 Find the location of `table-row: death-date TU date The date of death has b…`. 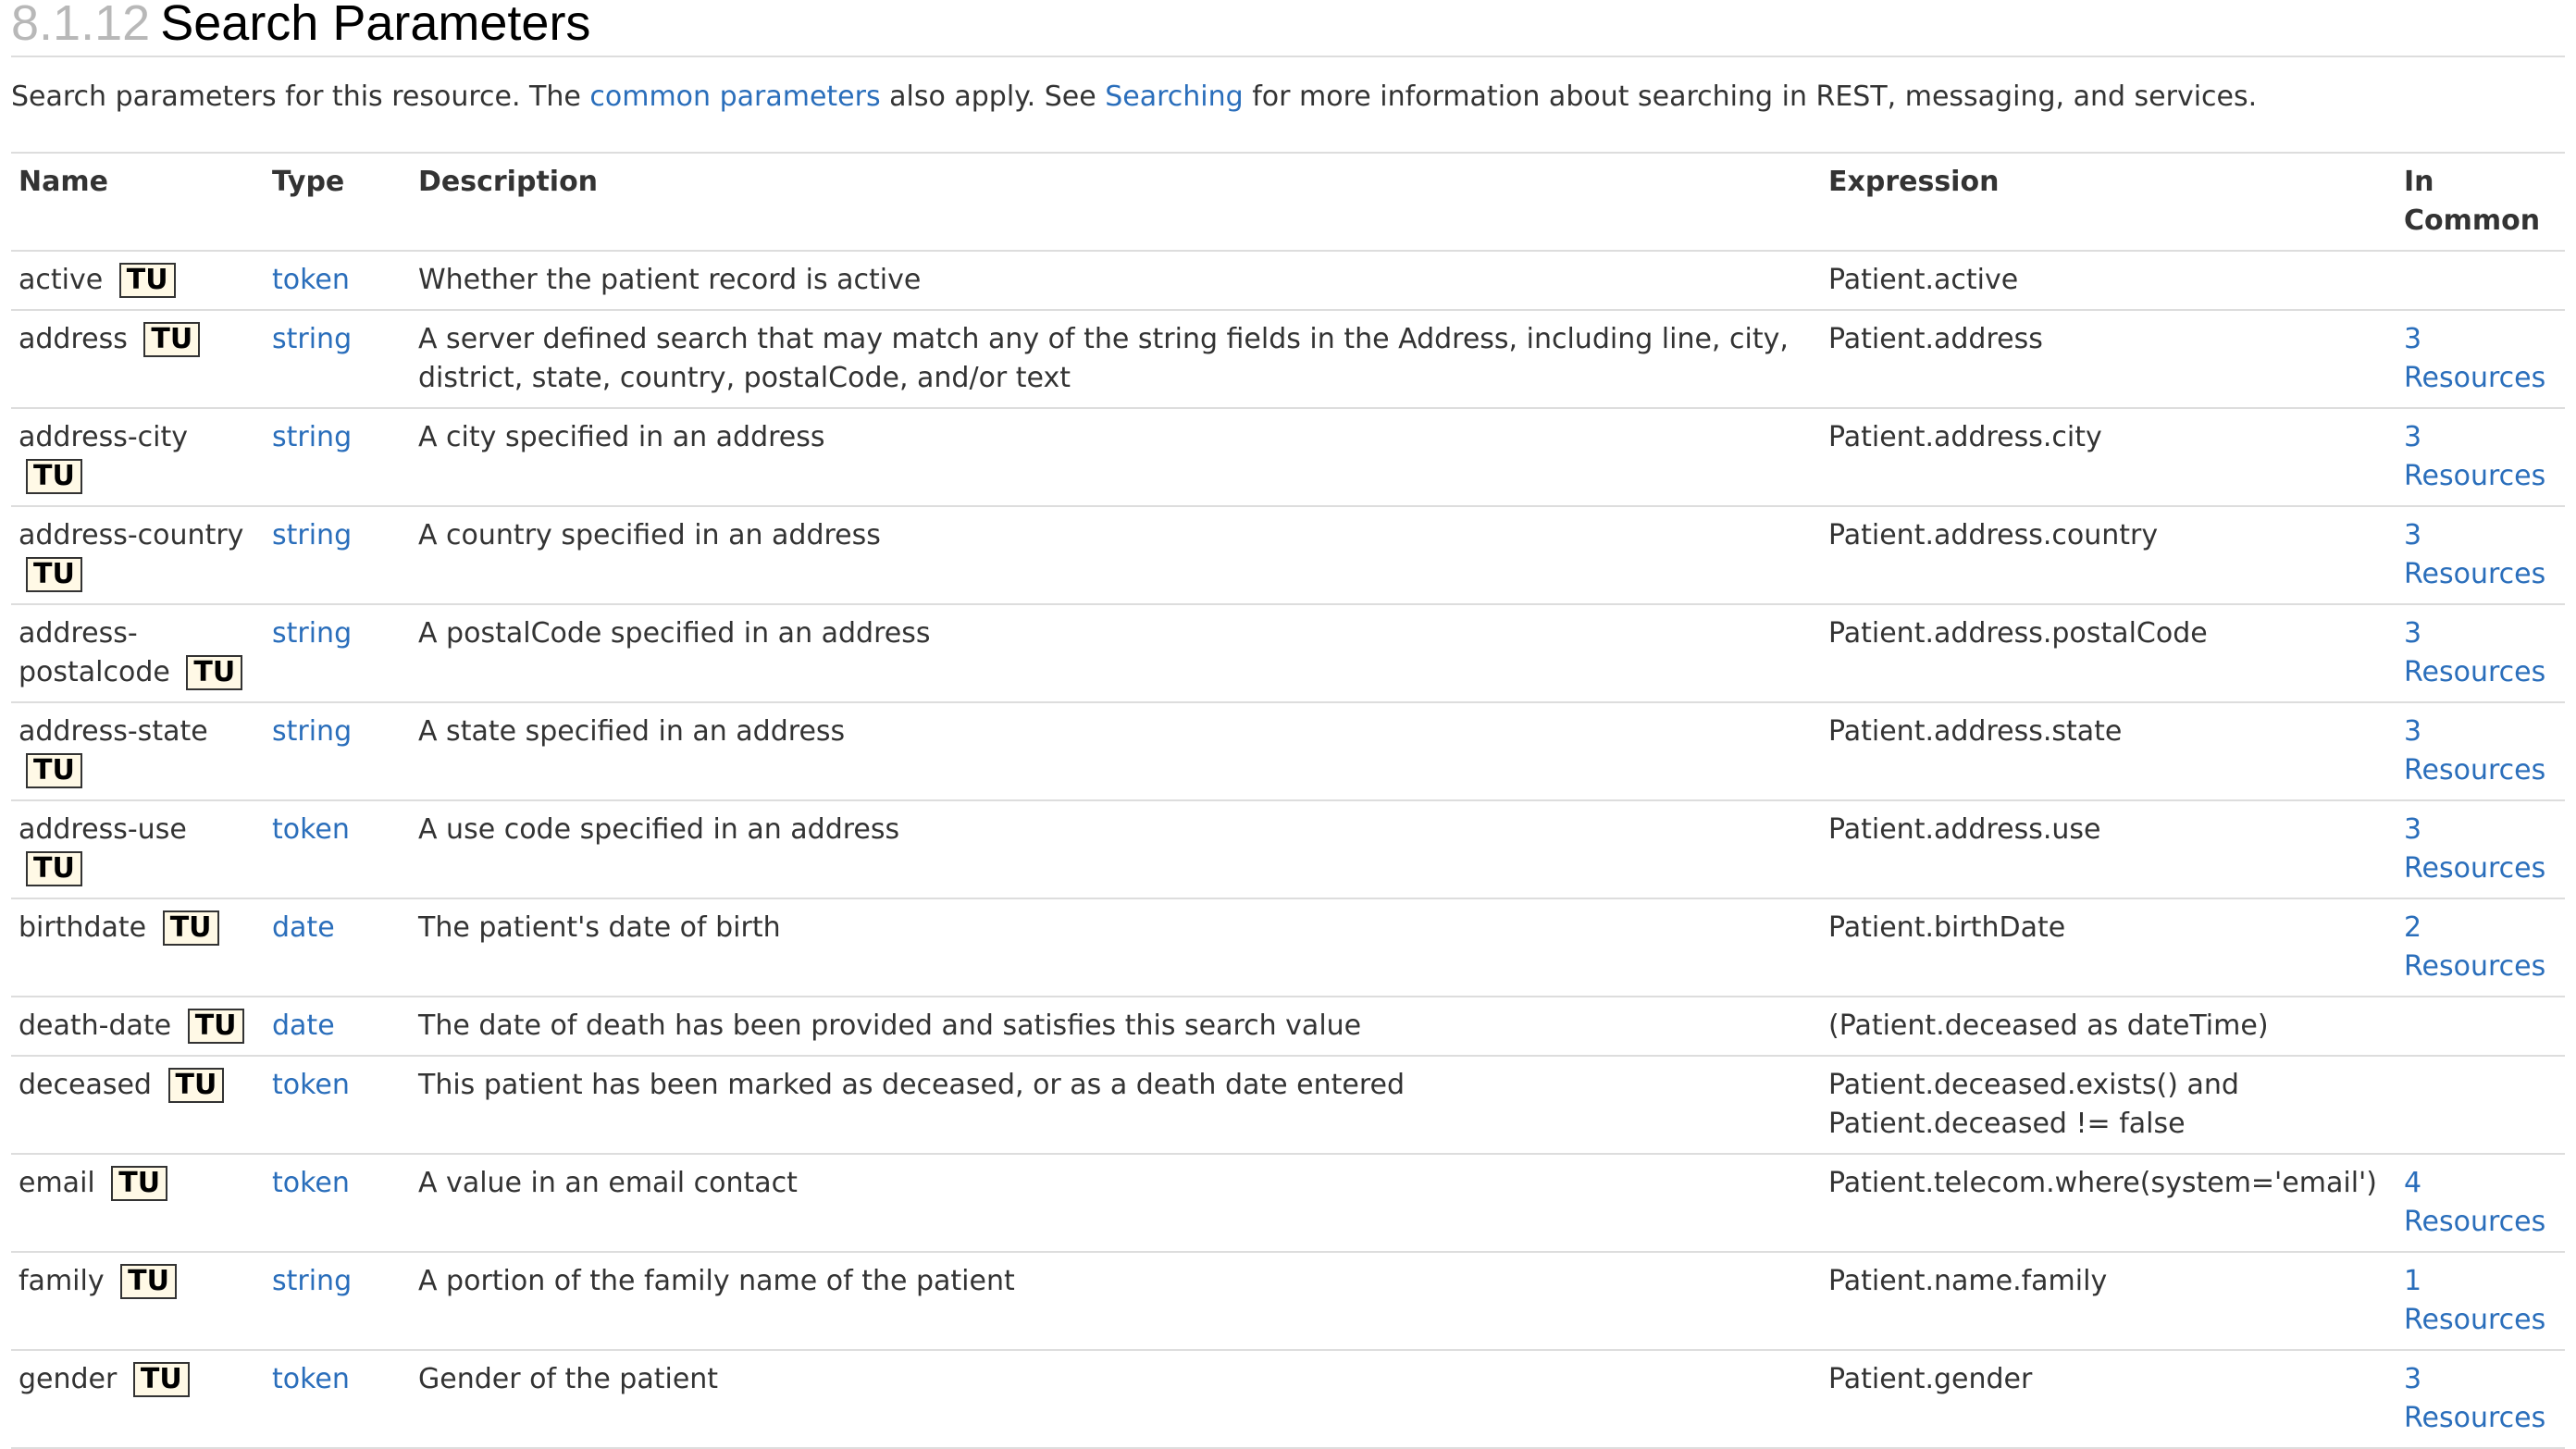

table-row: death-date TU date The date of death has b… is located at coordinates (1288, 1027).